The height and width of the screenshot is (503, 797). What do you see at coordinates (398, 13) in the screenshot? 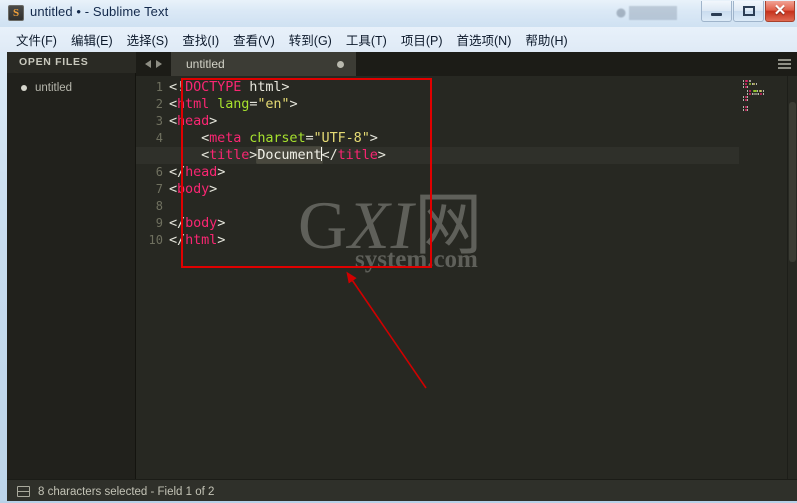
I see `title-bar: S untitled • - Sublime Text ✕` at bounding box center [398, 13].